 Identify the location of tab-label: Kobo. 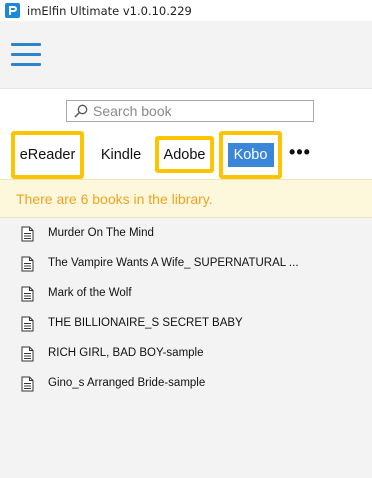
(250, 155).